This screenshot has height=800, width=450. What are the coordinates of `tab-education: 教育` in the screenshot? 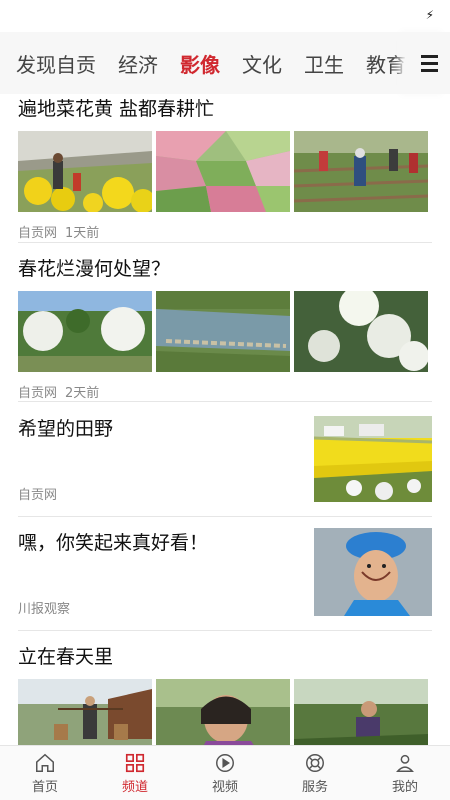 It's located at (386, 63).